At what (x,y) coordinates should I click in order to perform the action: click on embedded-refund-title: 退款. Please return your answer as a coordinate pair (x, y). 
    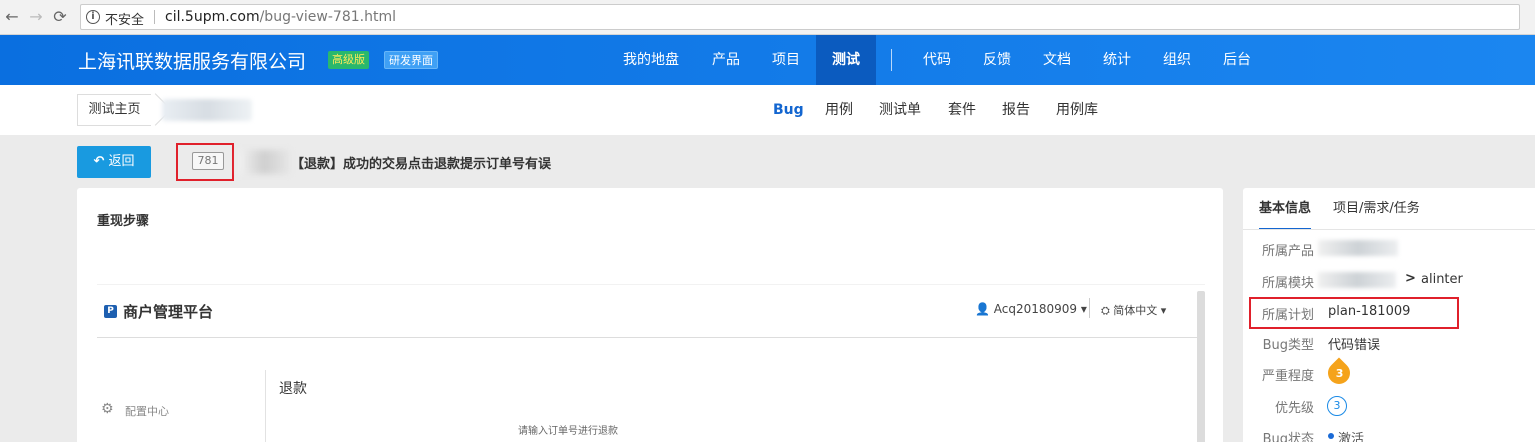
    Looking at the image, I should click on (293, 389).